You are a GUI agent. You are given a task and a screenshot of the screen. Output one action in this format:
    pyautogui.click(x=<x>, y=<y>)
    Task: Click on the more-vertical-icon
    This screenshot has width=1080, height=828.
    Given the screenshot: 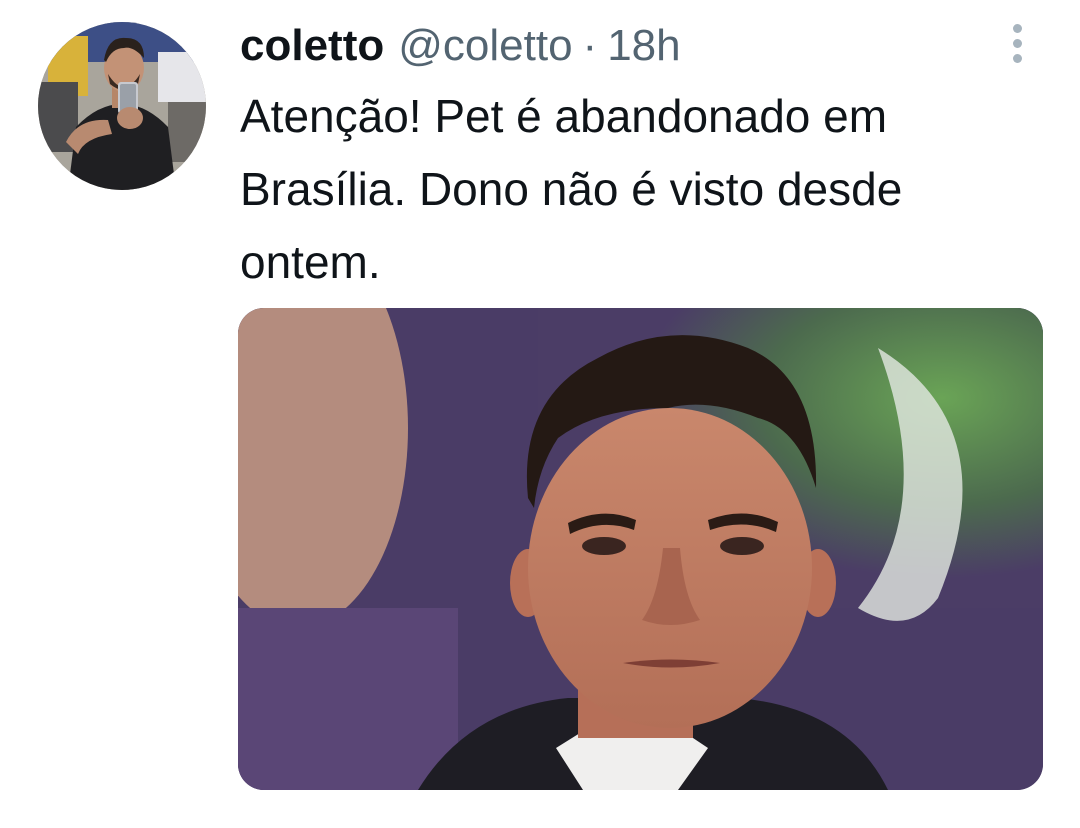 What is the action you would take?
    pyautogui.click(x=1017, y=43)
    